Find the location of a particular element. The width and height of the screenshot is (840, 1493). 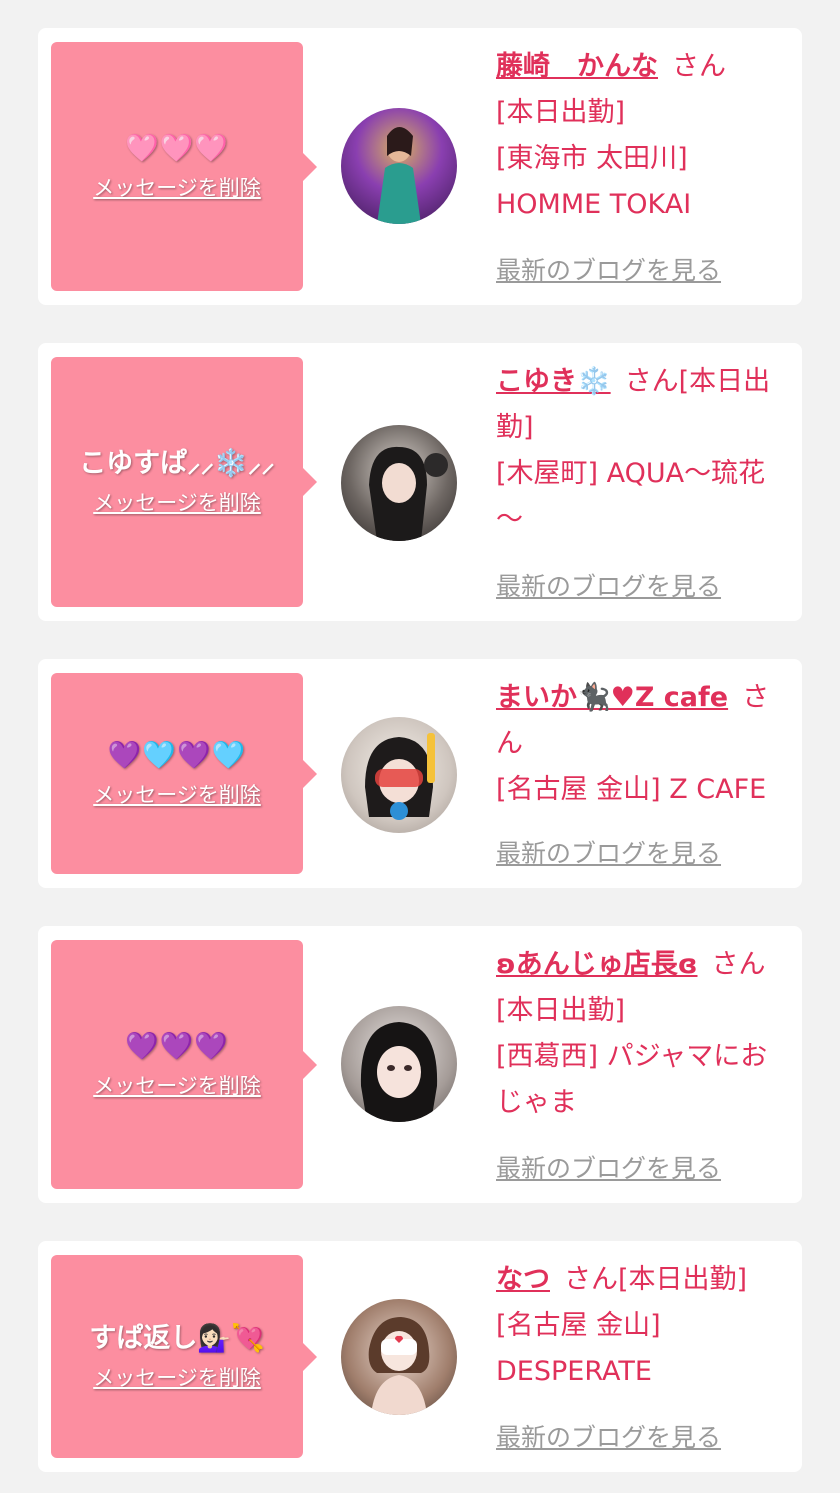

sender-name-link: ʚあんじゅ店長ɞ is located at coordinates (597, 964).